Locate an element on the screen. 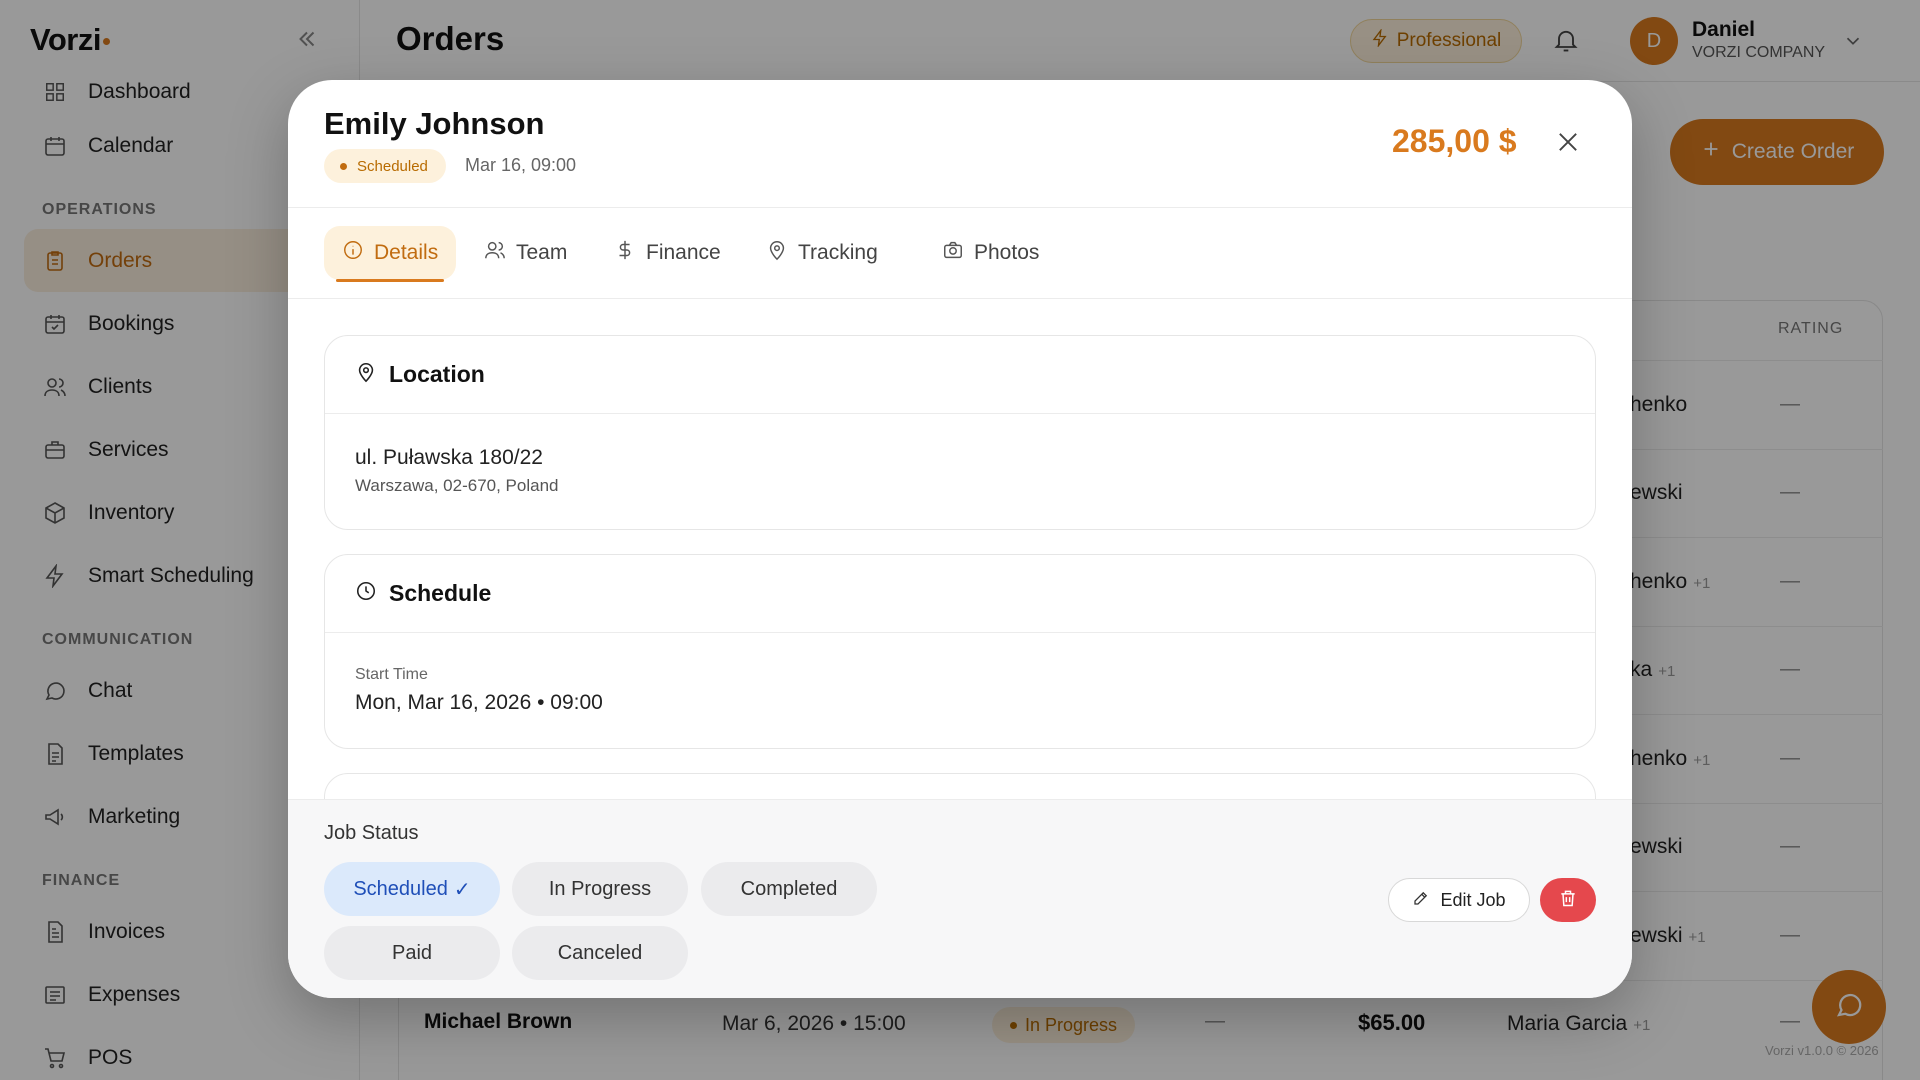 This screenshot has width=1920, height=1080. info-icon is located at coordinates (353, 253).